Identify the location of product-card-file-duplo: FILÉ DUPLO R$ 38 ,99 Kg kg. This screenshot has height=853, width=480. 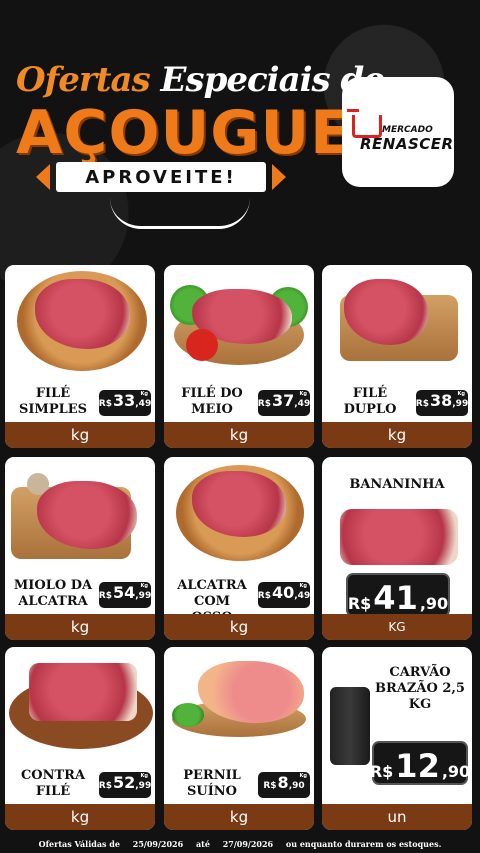
(397, 356).